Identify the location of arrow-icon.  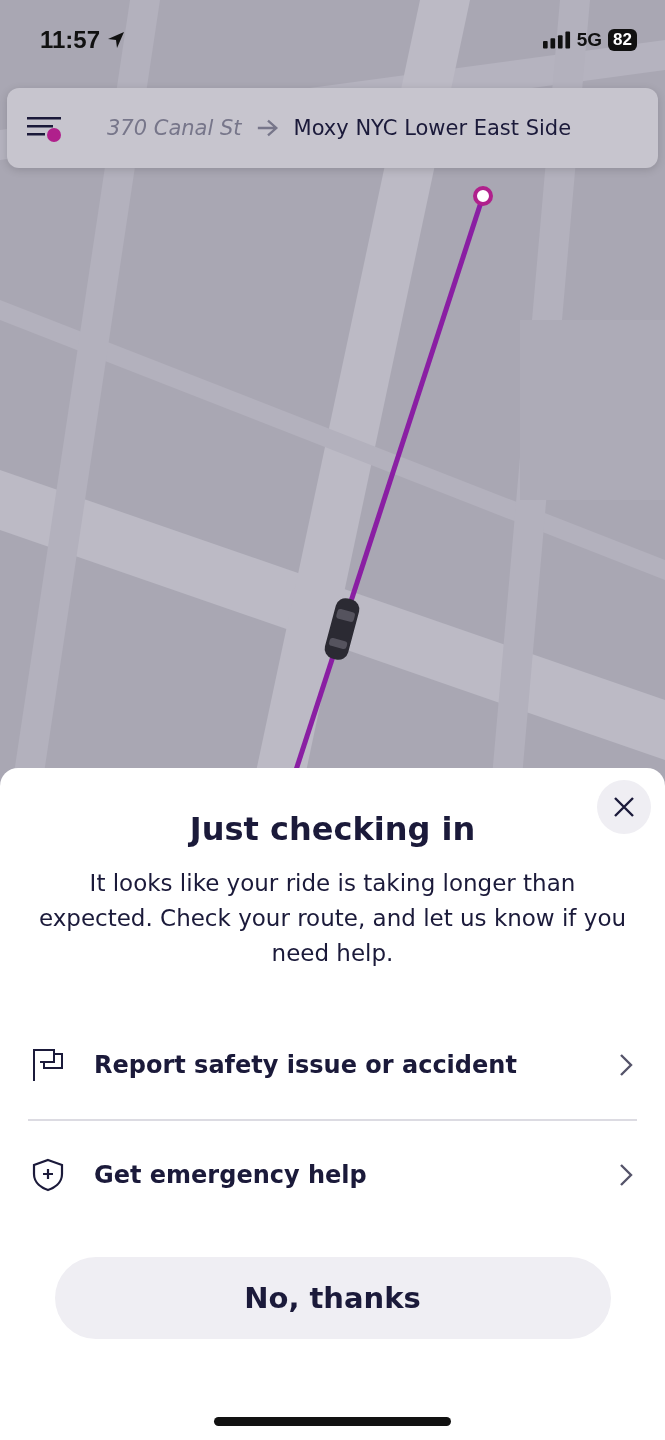
(267, 128).